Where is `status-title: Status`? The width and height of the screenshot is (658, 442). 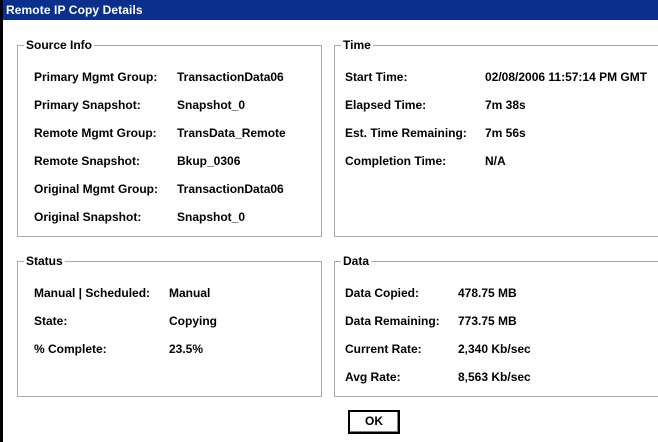
status-title: Status is located at coordinates (44, 261).